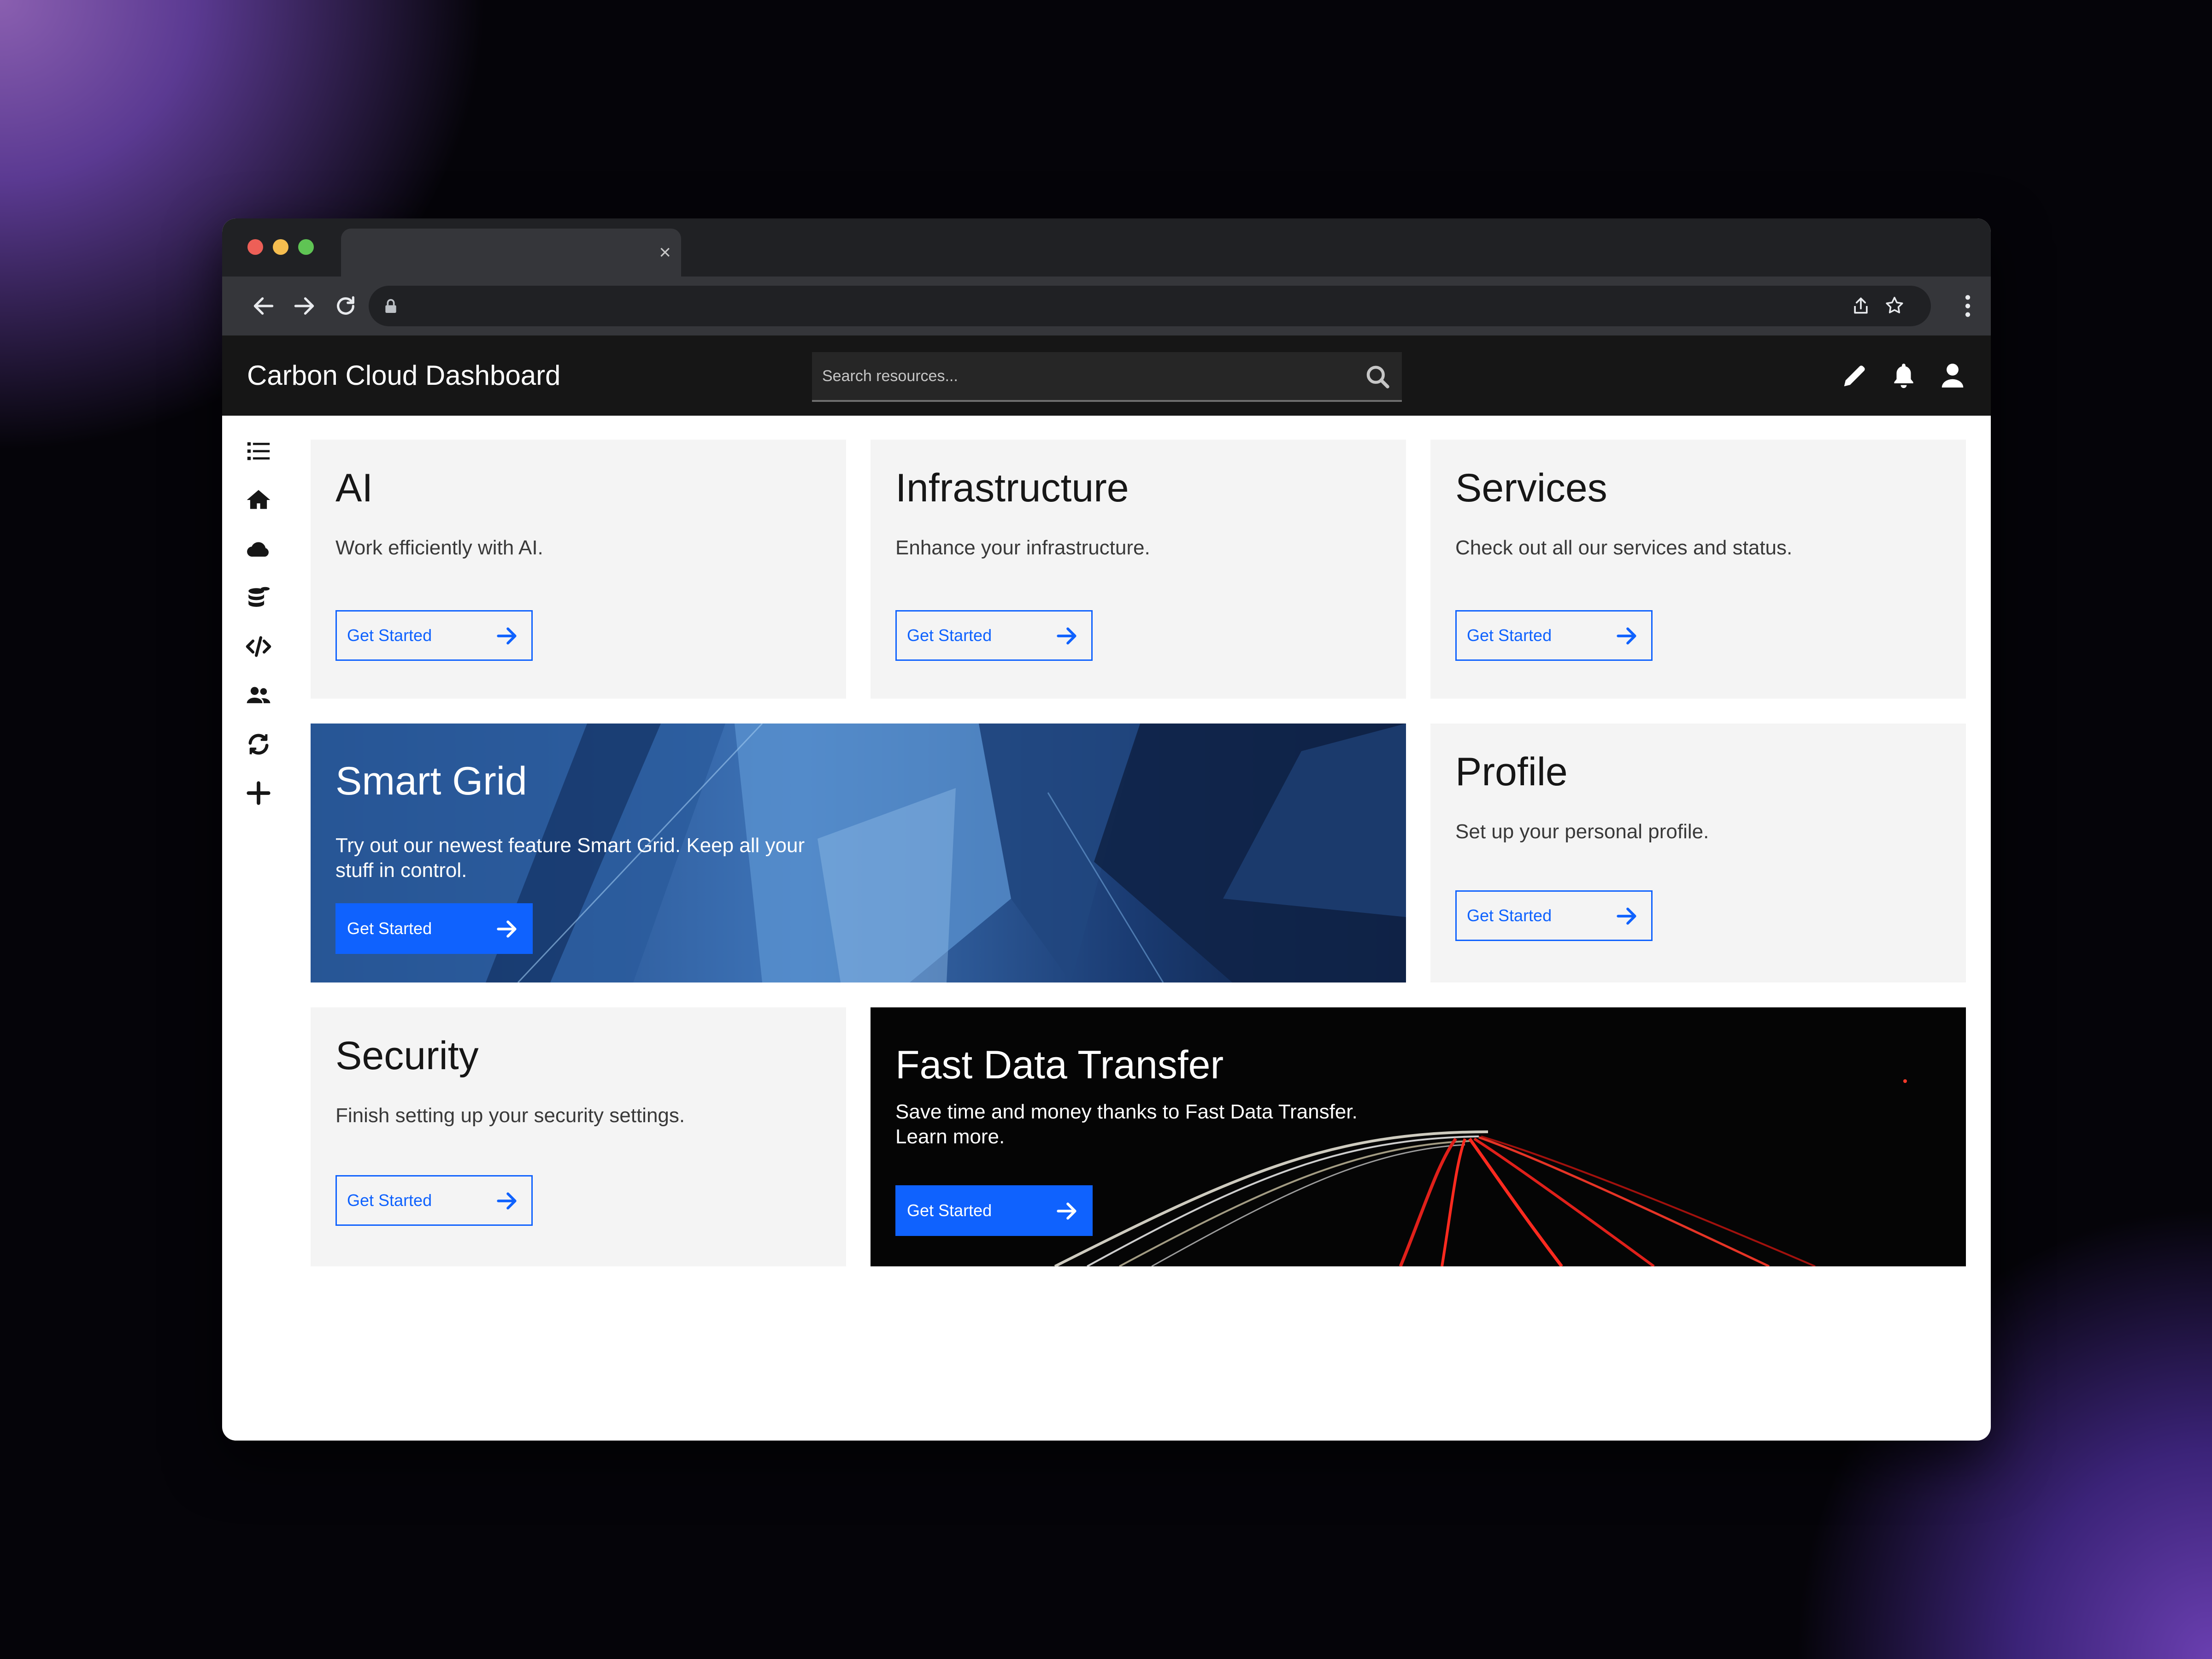  Describe the element at coordinates (391, 306) in the screenshot. I see `lock-icon` at that location.